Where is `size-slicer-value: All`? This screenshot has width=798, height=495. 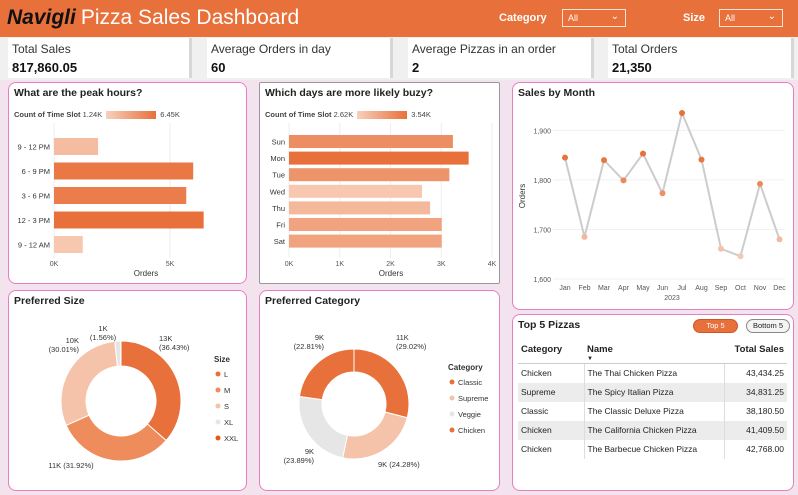 size-slicer-value: All is located at coordinates (730, 18).